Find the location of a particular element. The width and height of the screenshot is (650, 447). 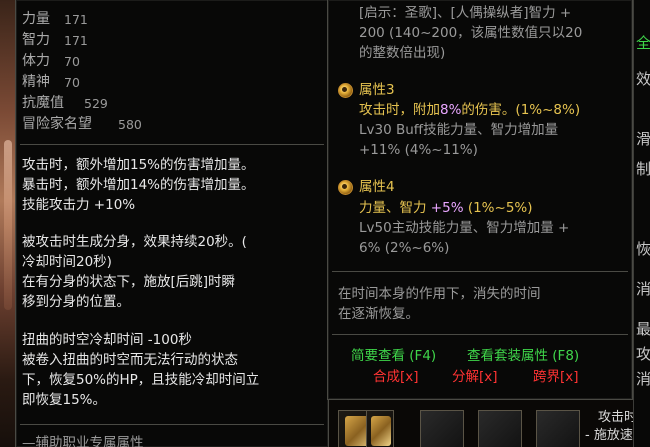

attribute-3-line-1: 攻击时，附加8%的伤害。(1%~8%) is located at coordinates (470, 110).